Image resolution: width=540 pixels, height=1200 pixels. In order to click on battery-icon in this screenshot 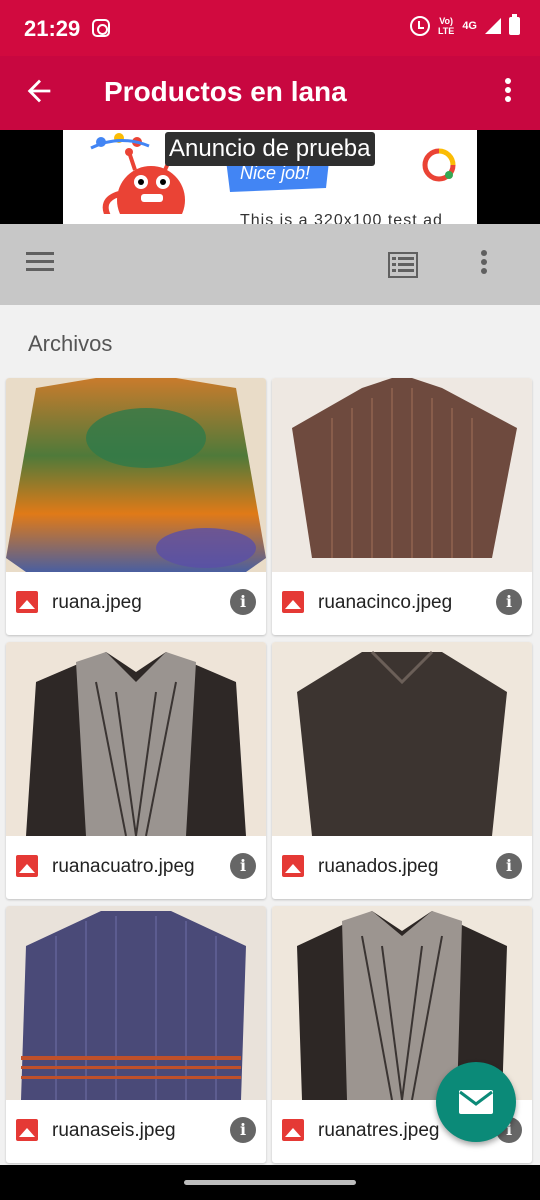, I will do `click(514, 24)`.